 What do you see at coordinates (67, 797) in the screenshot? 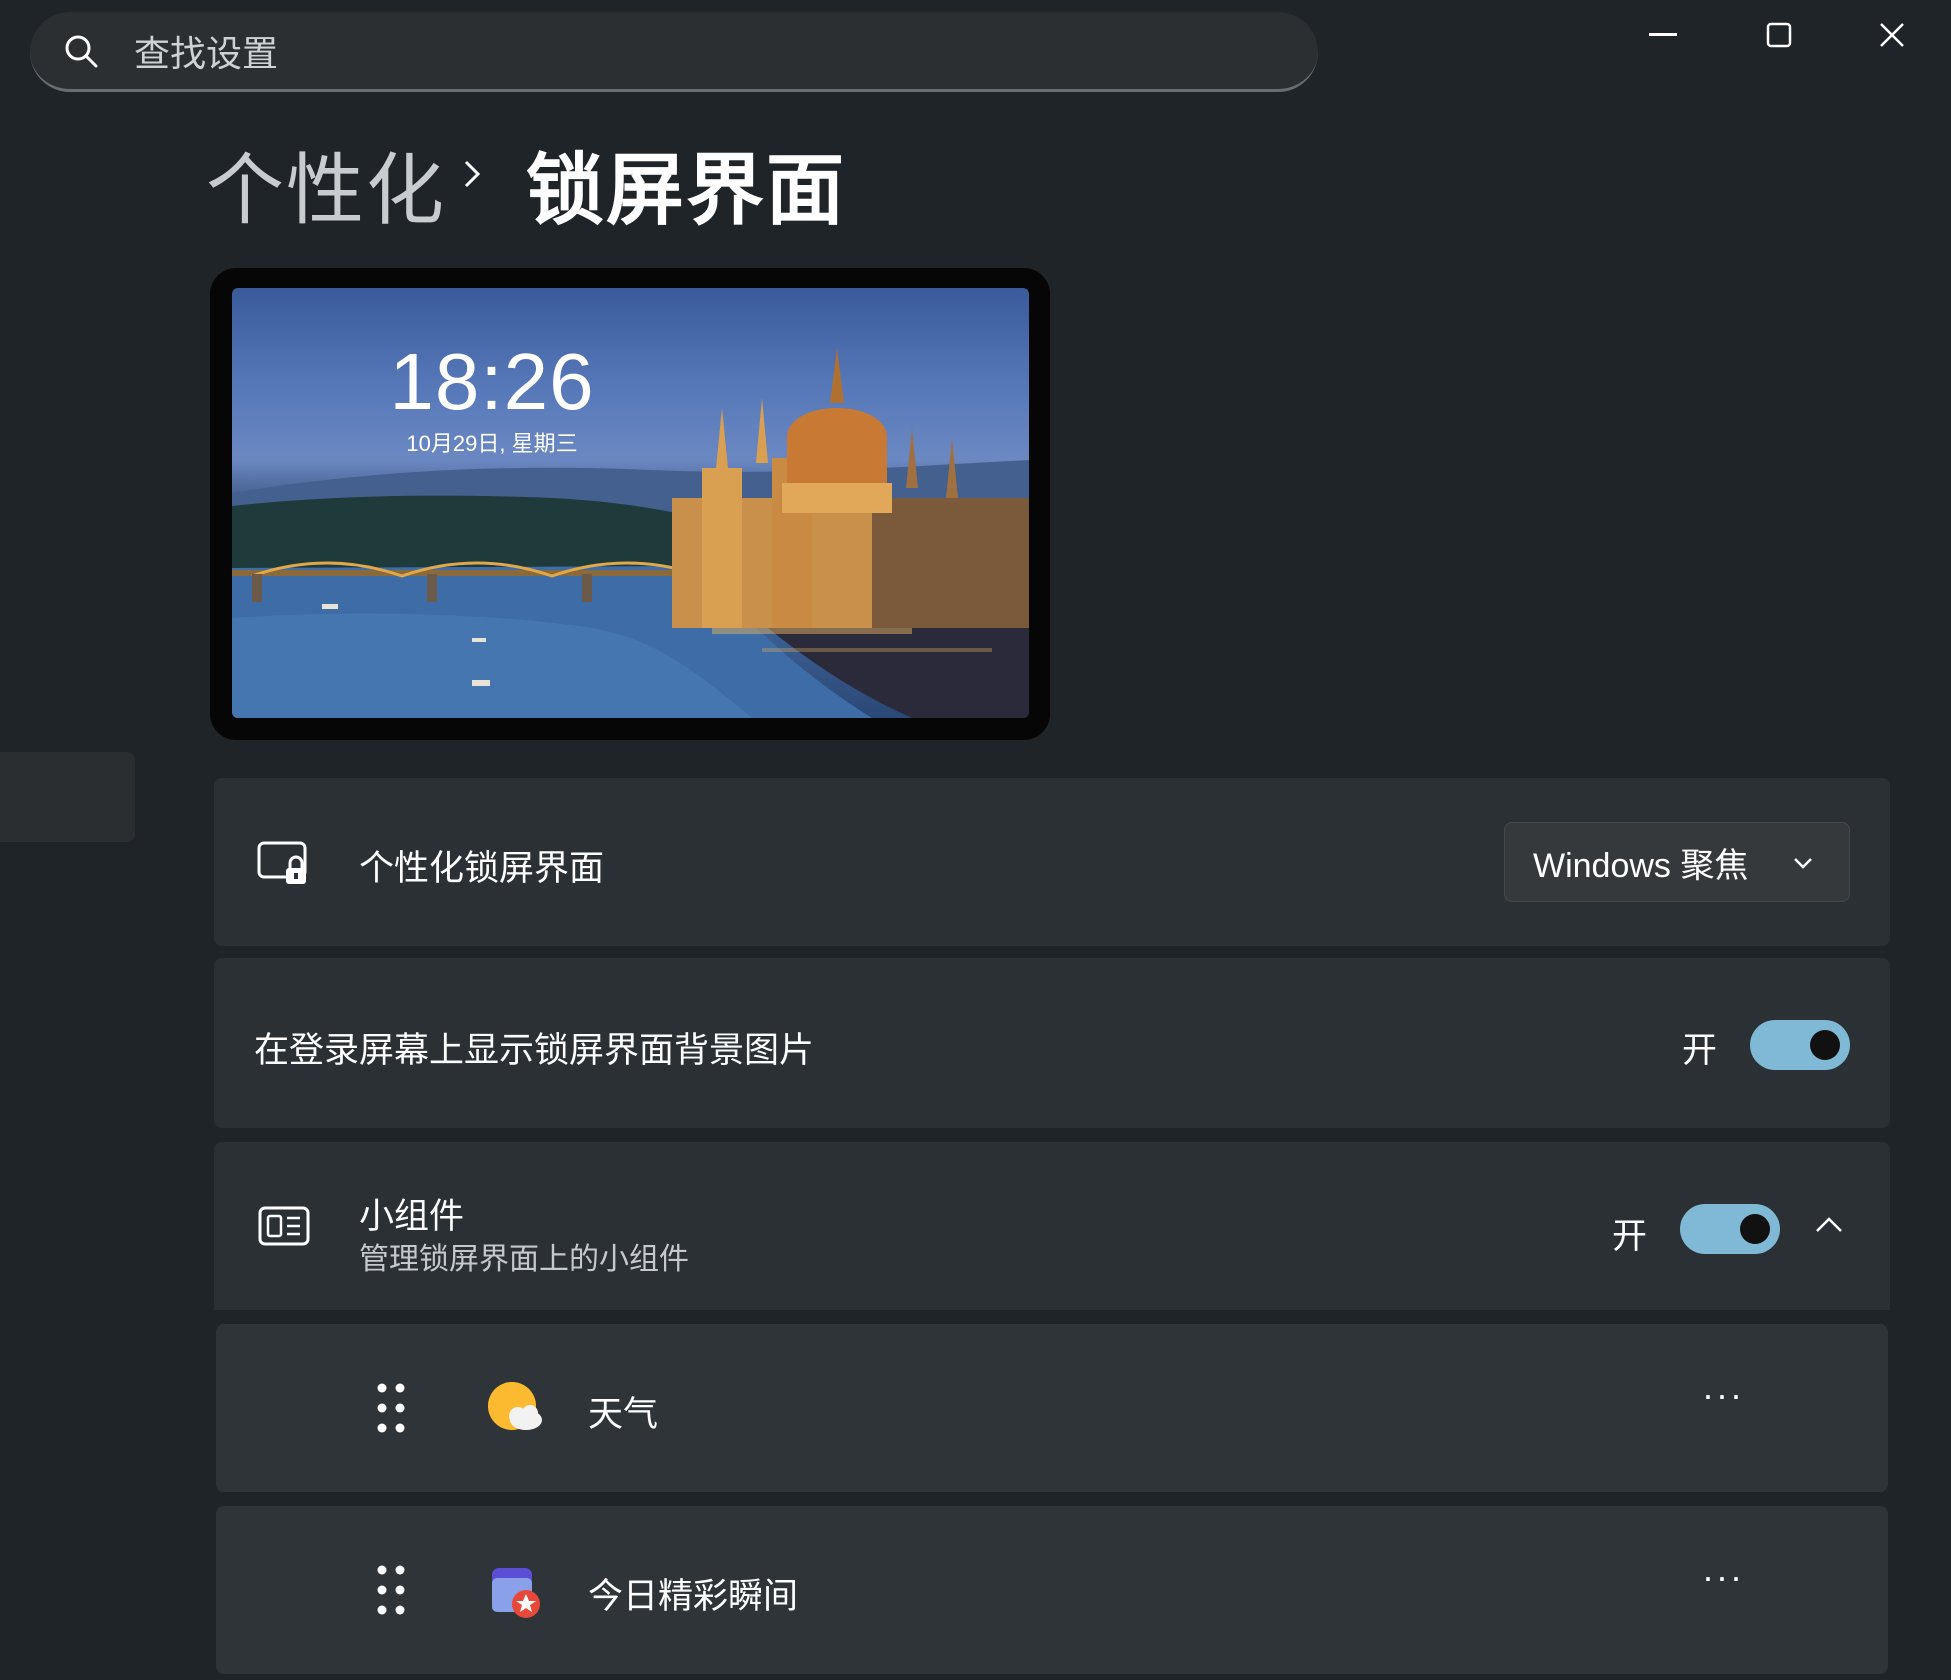
I see `sidebar-item-selected` at bounding box center [67, 797].